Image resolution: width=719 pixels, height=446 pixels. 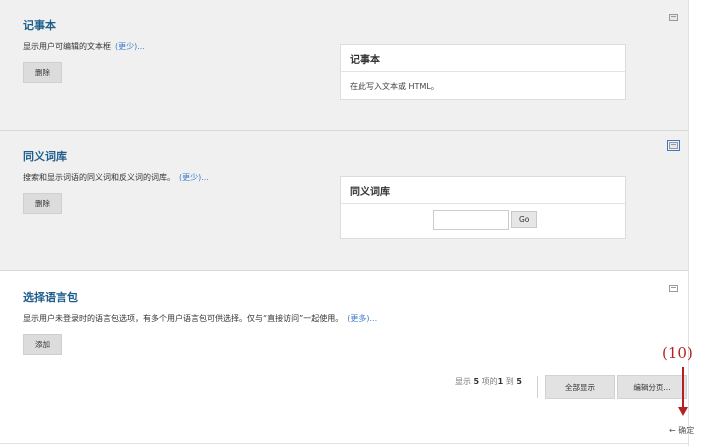 I want to click on annotation-number: (10), so click(x=677, y=353).